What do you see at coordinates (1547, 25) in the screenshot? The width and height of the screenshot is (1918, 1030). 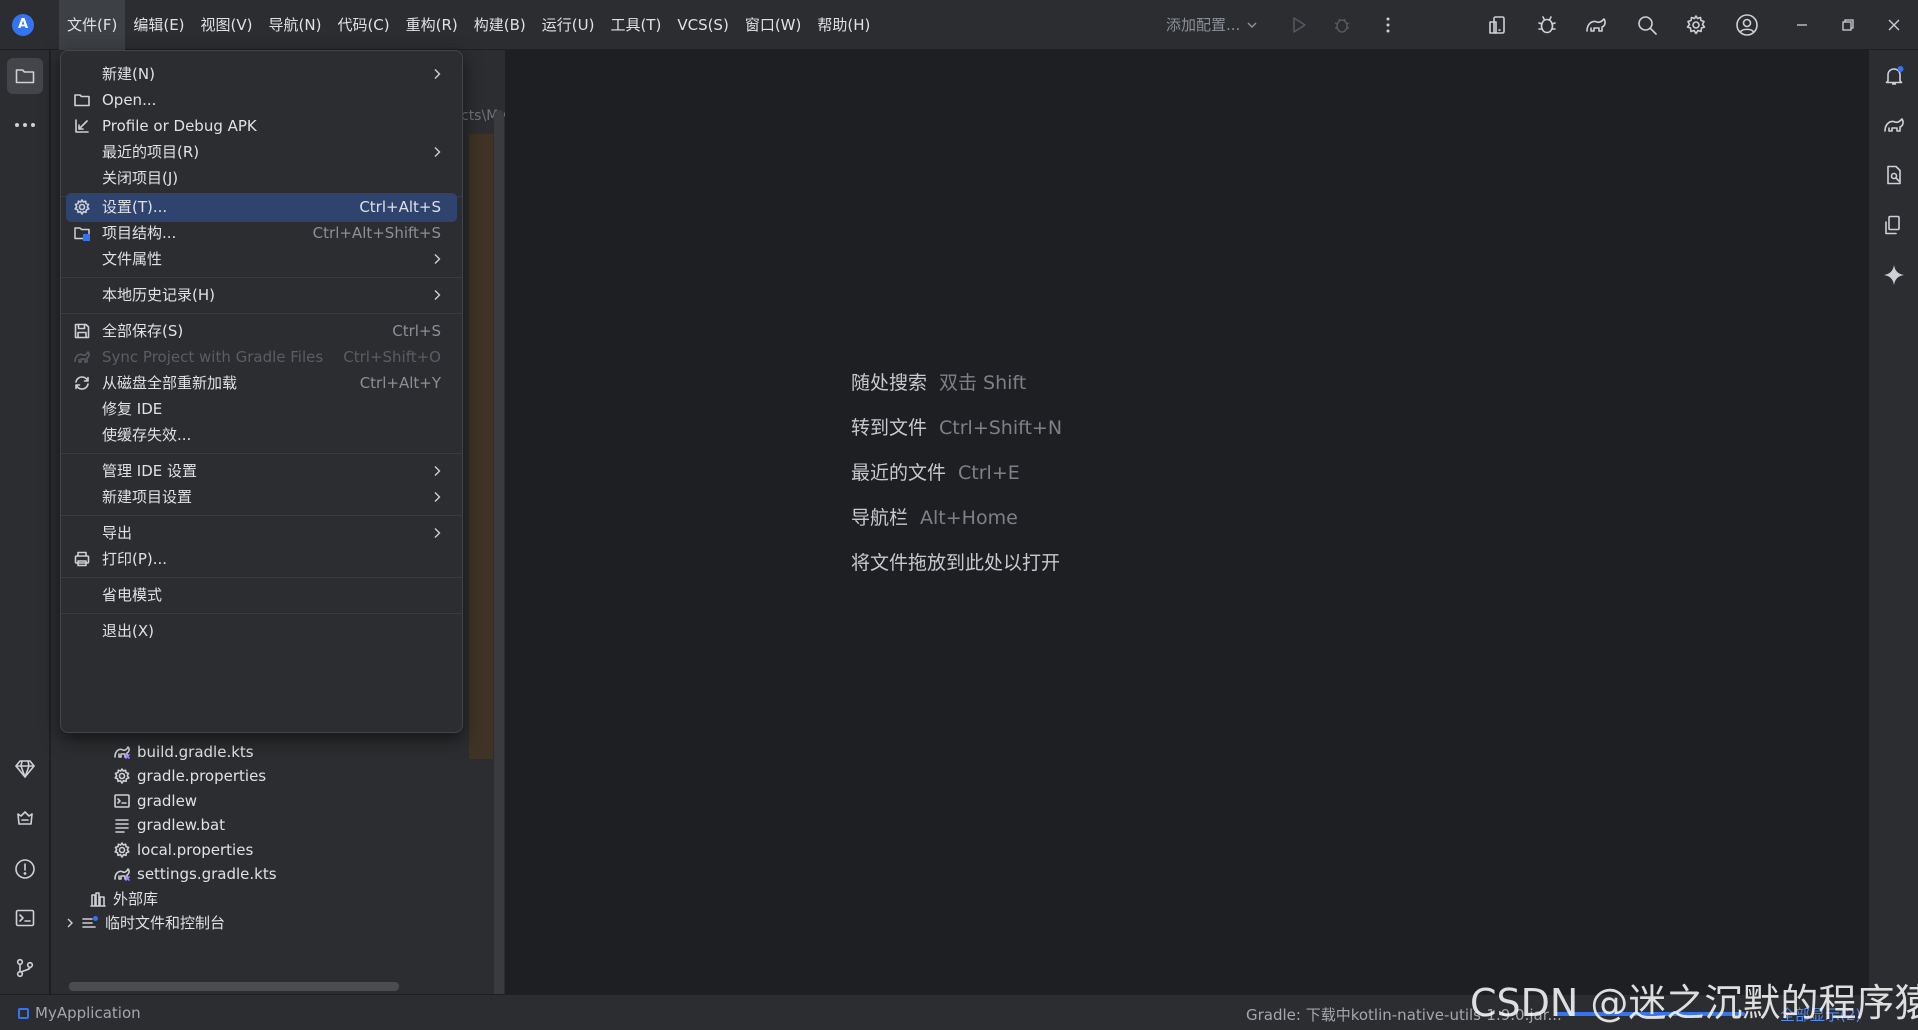 I see `app-inspection-icon` at bounding box center [1547, 25].